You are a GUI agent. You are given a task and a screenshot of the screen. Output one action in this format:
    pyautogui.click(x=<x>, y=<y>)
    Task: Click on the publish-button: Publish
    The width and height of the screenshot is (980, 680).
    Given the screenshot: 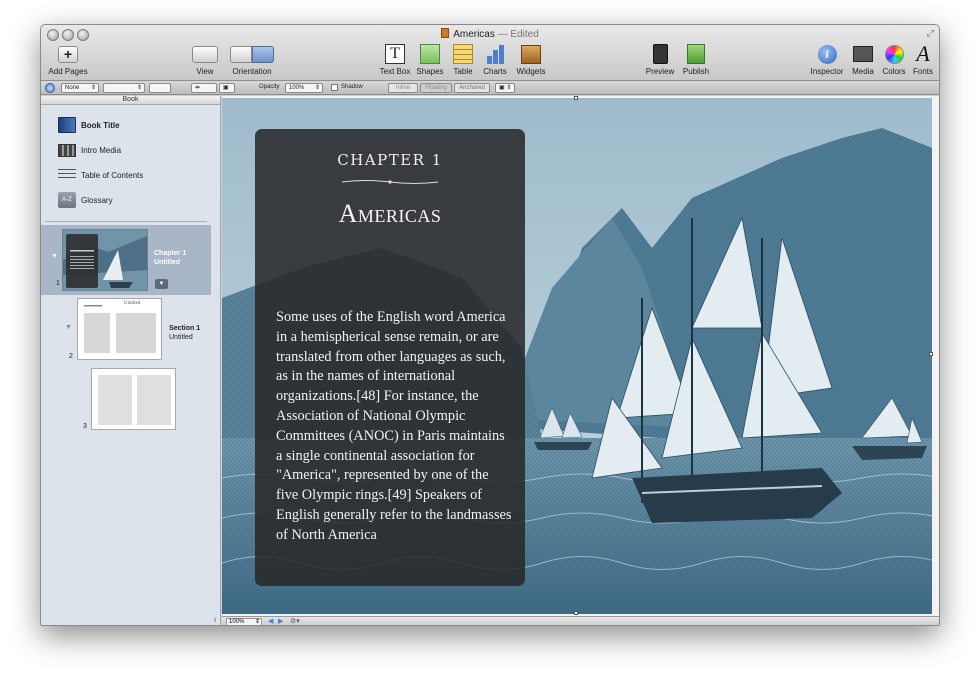 What is the action you would take?
    pyautogui.click(x=696, y=59)
    